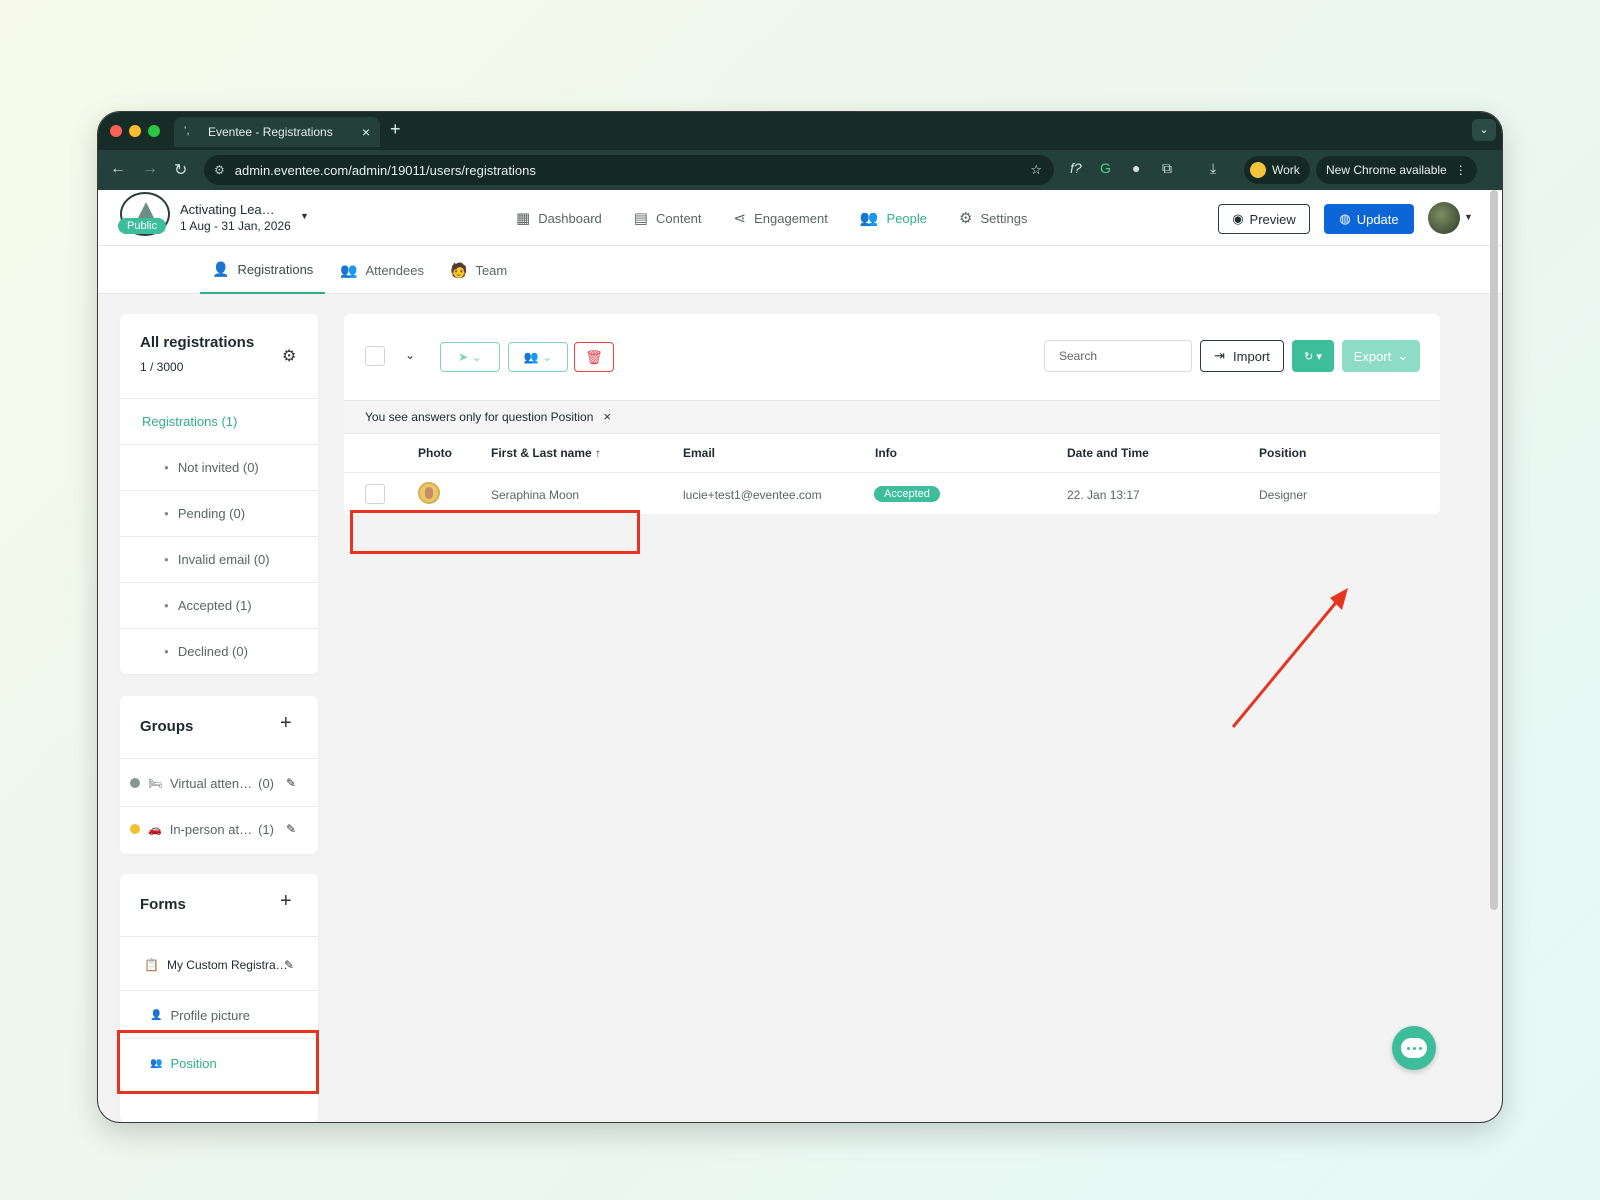 The width and height of the screenshot is (1600, 1200). What do you see at coordinates (270, 132) in the screenshot?
I see `tab-title: Eventee - Registrations` at bounding box center [270, 132].